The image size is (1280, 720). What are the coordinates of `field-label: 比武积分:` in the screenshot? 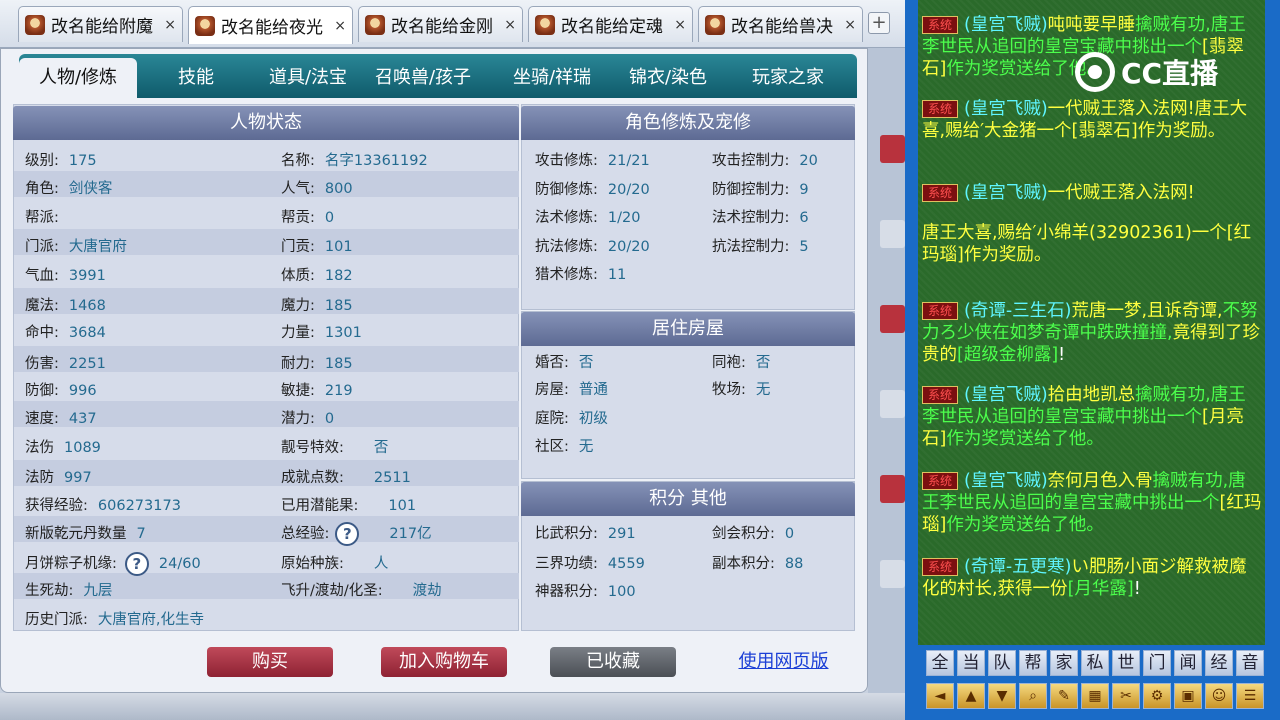 It's located at (566, 534).